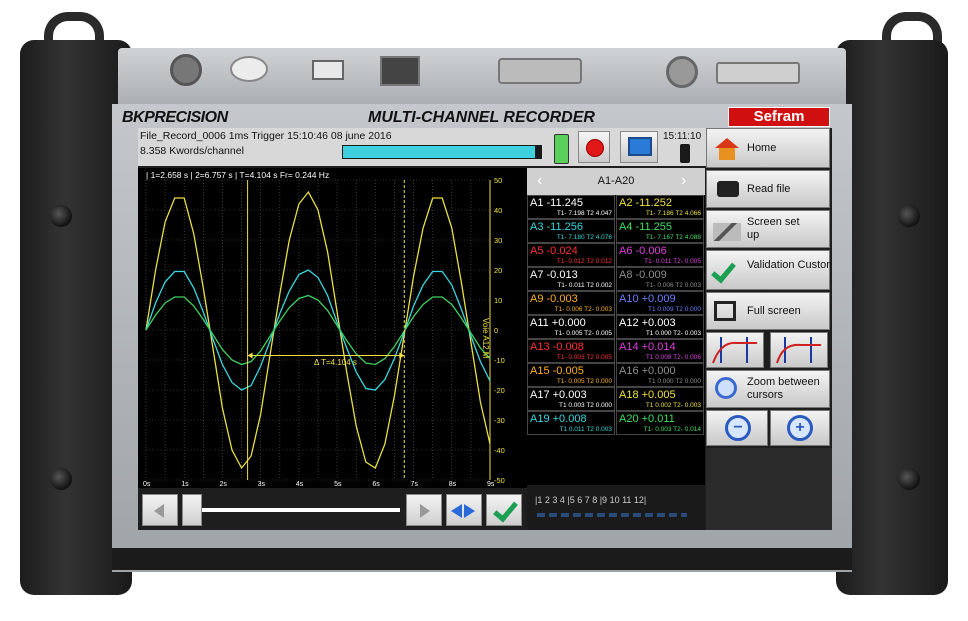  Describe the element at coordinates (612, 515) in the screenshot. I see `page-dots` at that location.